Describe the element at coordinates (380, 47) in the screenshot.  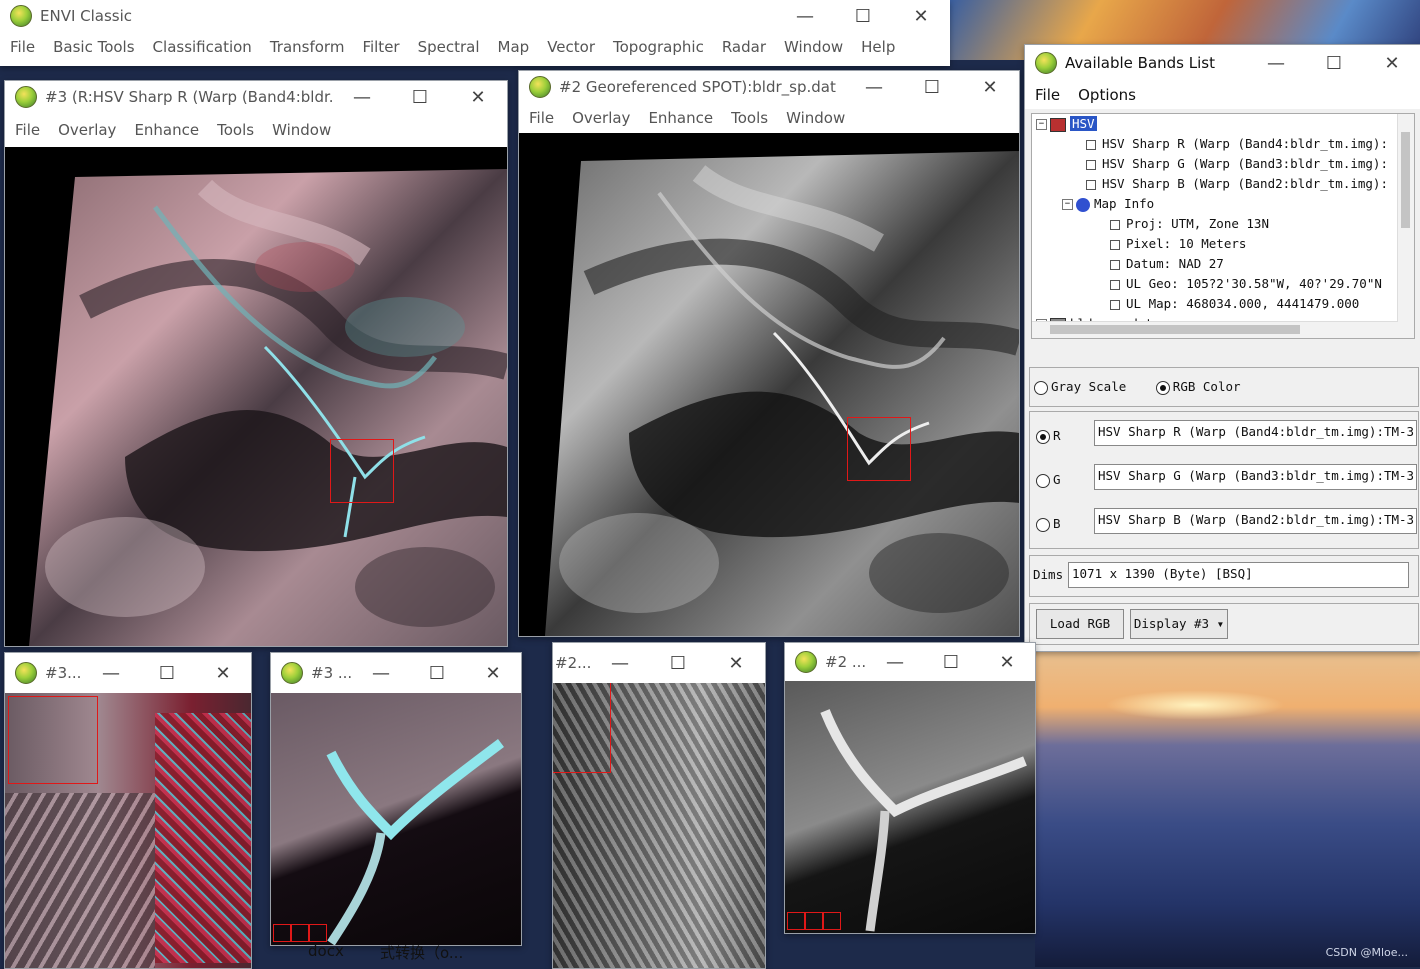
I see `menu-filter: Filter` at that location.